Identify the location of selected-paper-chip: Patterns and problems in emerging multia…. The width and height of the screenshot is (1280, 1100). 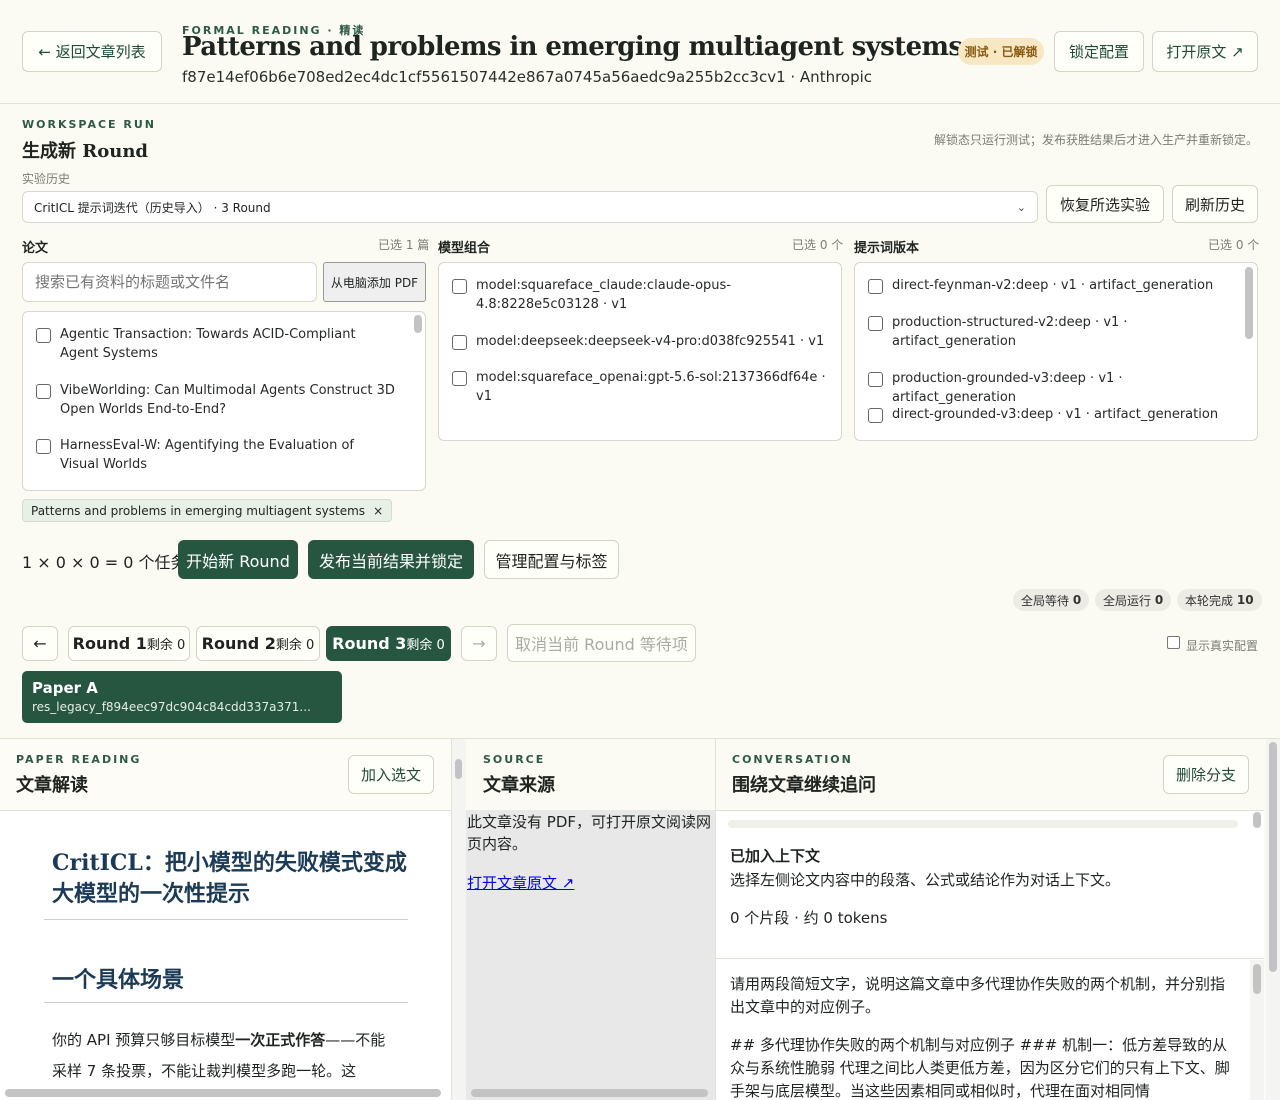
(207, 510).